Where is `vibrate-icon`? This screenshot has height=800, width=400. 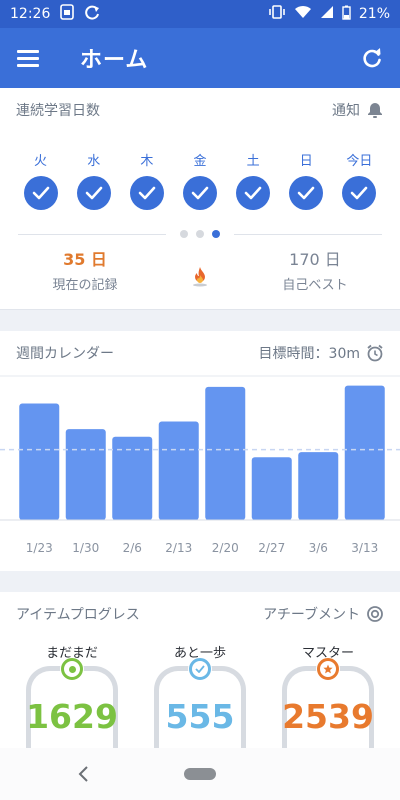 vibrate-icon is located at coordinates (277, 14).